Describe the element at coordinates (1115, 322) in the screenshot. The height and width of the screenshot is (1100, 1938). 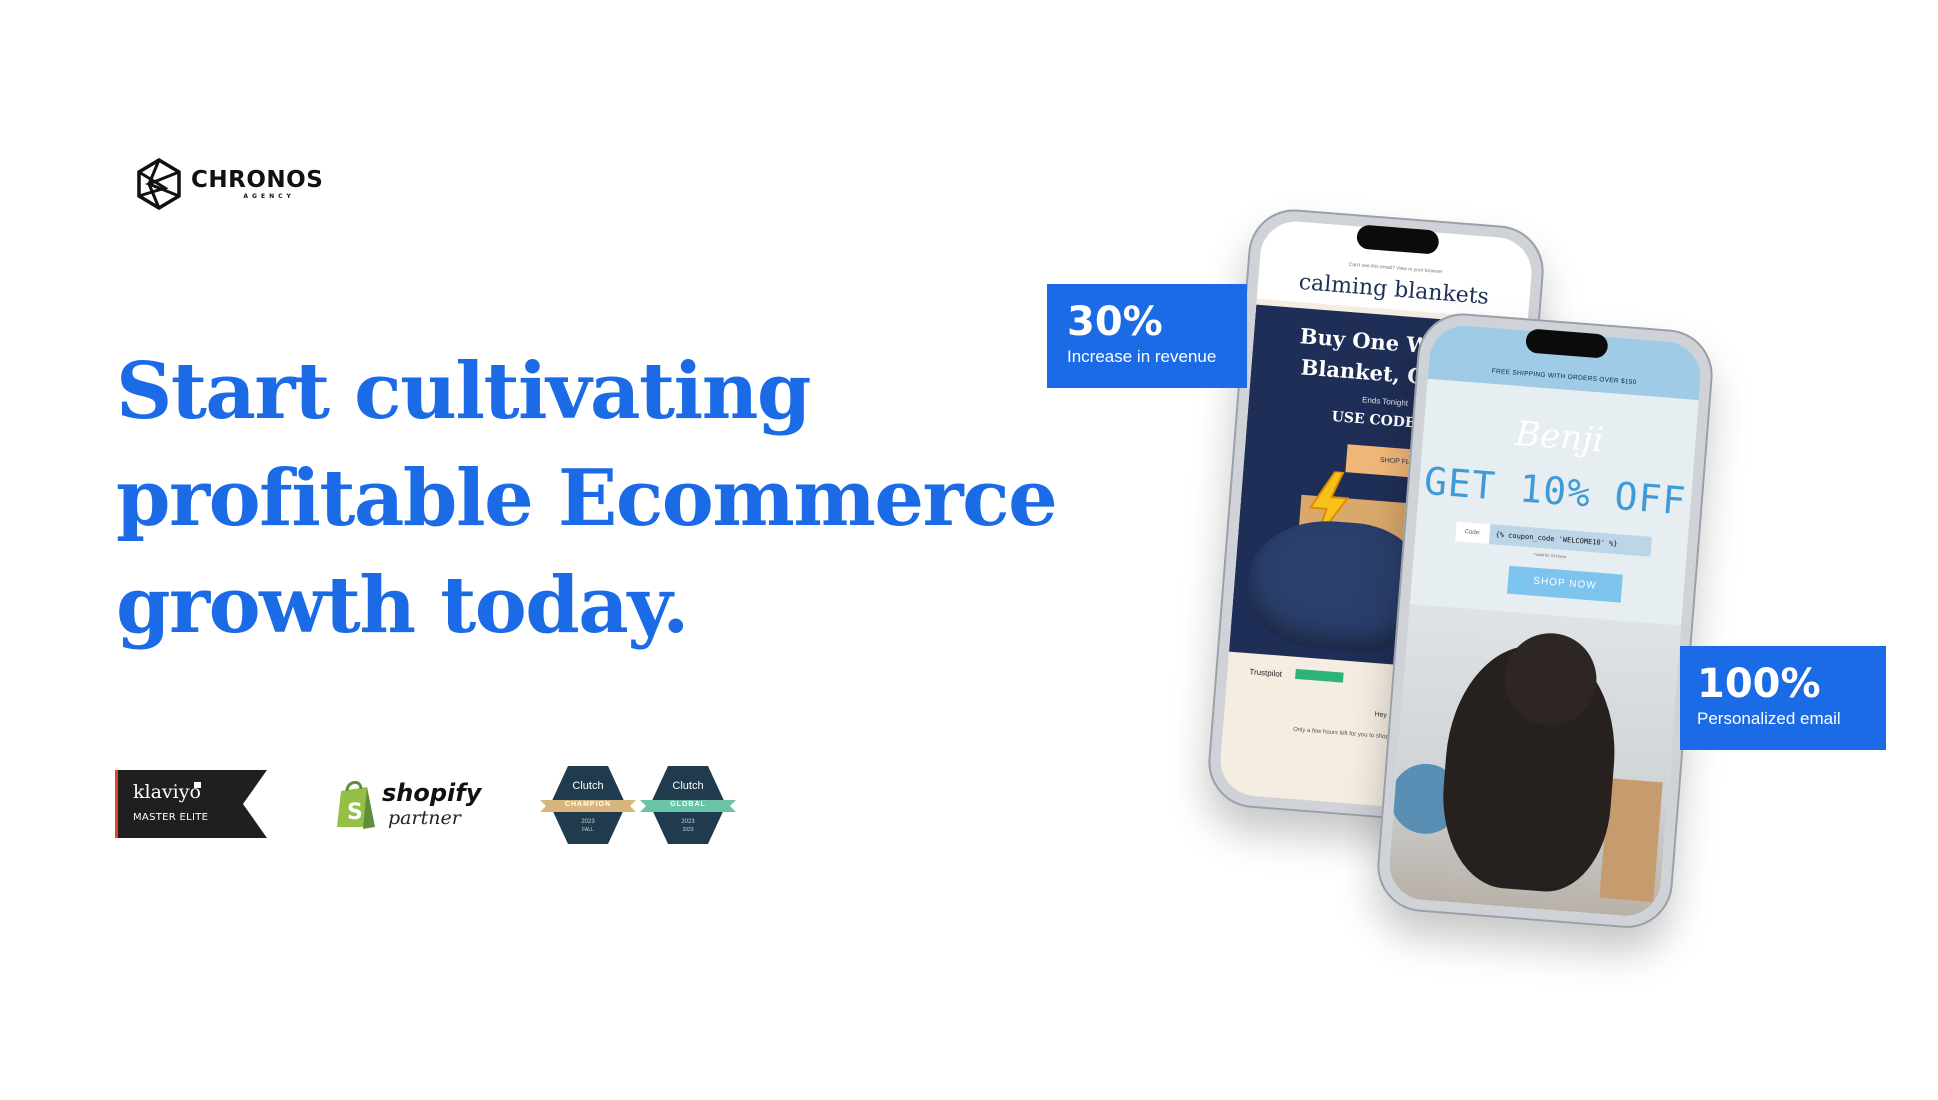
I see `stat-value: 30%` at that location.